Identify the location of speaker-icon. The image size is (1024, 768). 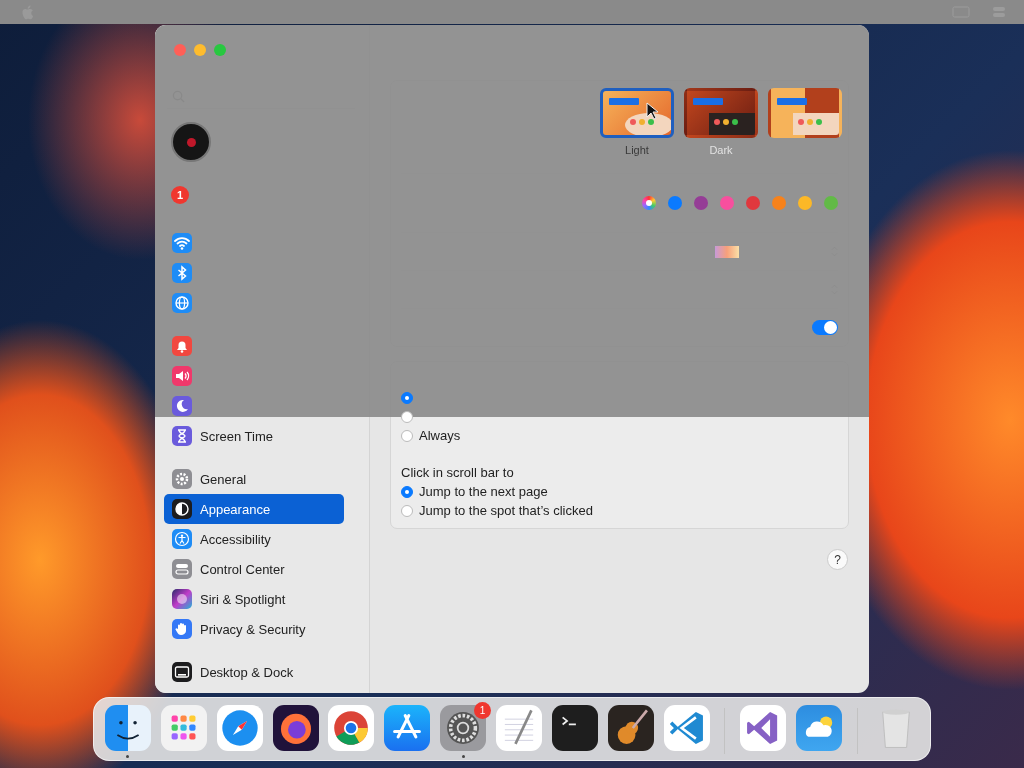
(182, 376).